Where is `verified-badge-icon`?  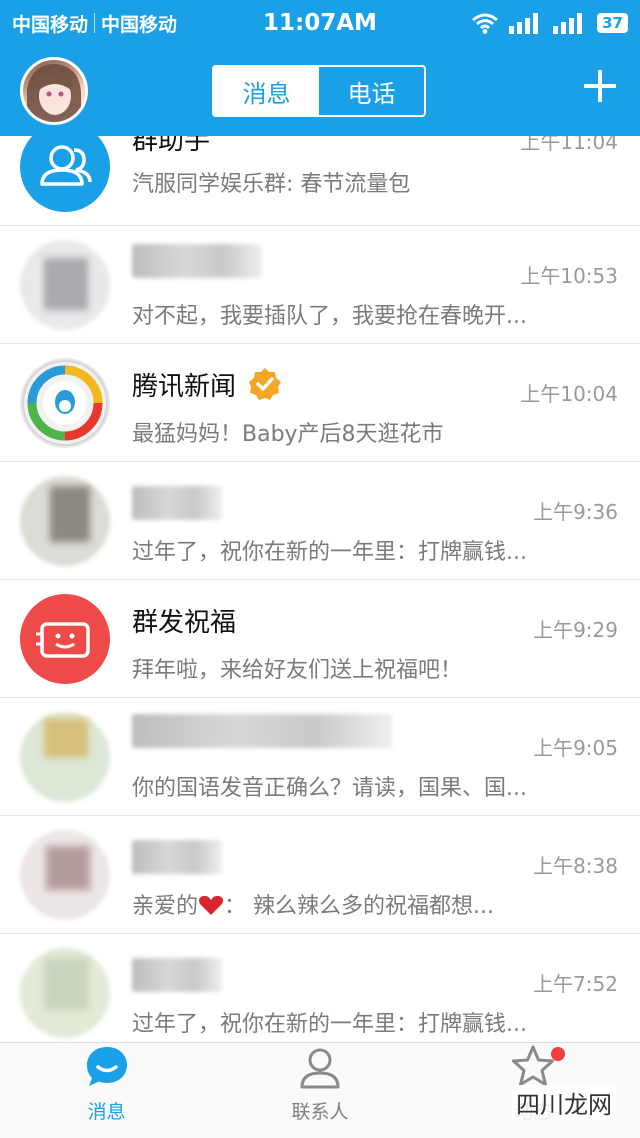 verified-badge-icon is located at coordinates (265, 384).